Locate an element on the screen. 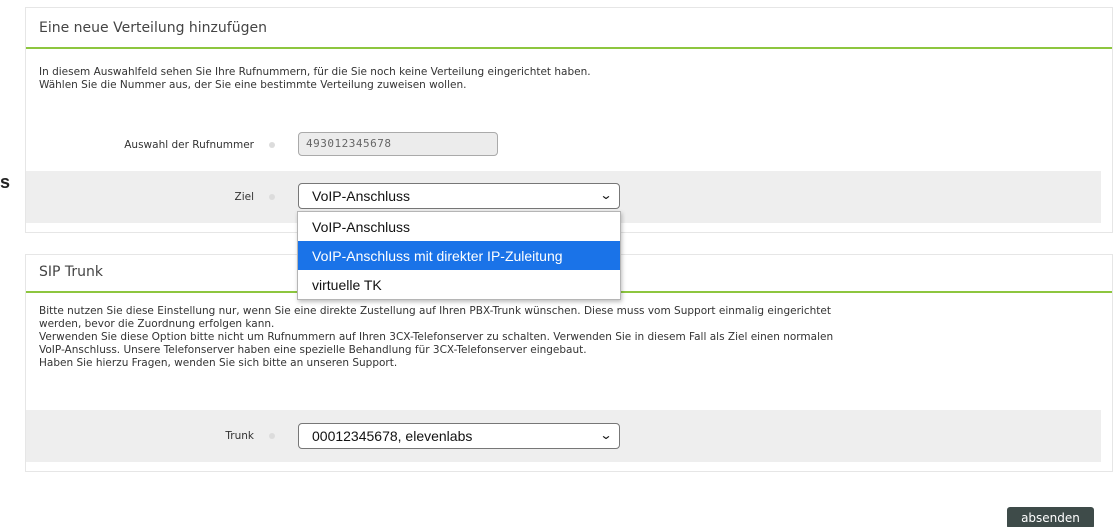  number-row: Auswahl der Rufnummer 493012345678 is located at coordinates (563, 145).